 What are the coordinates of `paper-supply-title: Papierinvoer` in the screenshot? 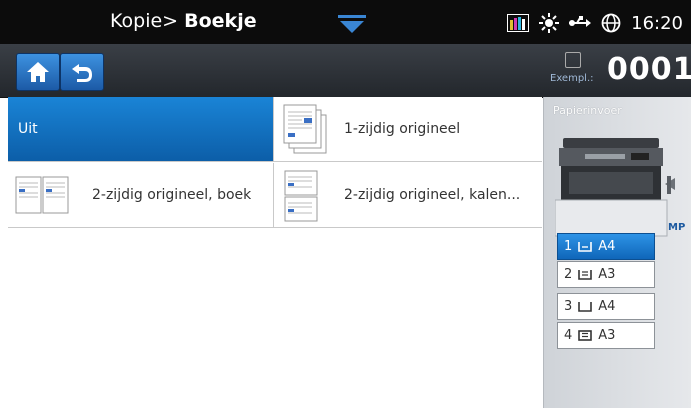 It's located at (587, 110).